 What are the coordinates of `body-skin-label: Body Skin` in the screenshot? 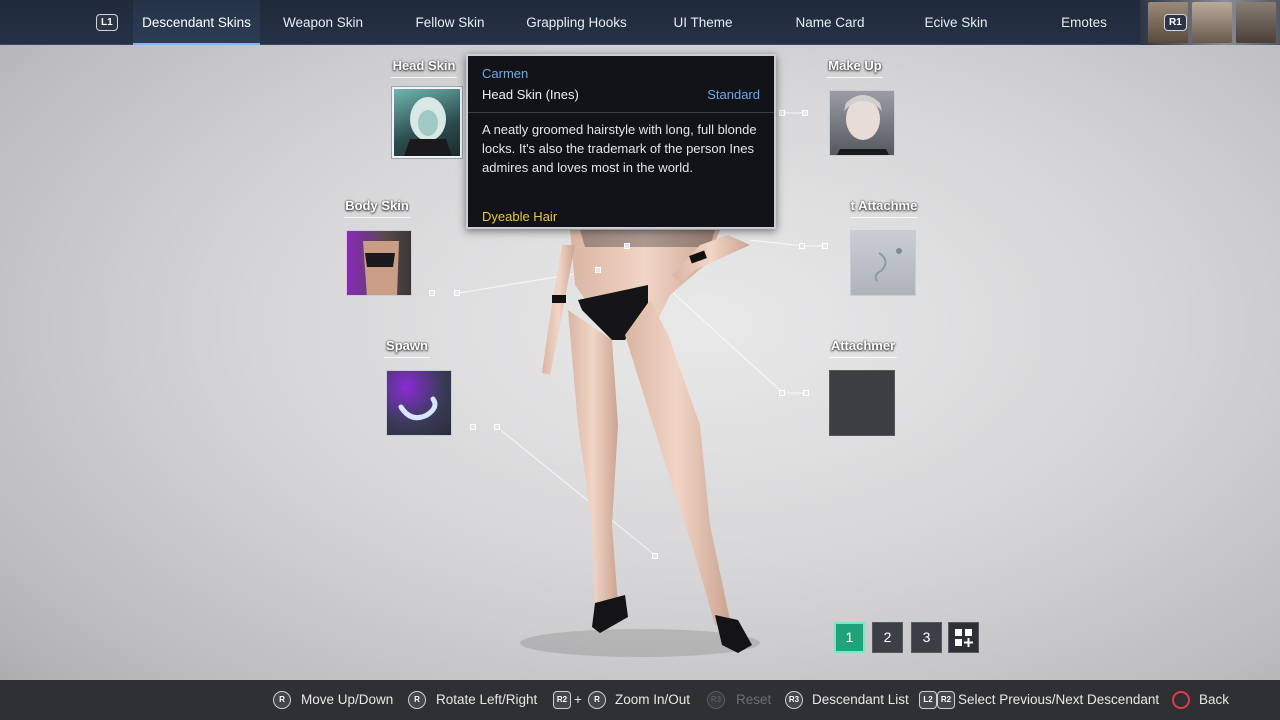 It's located at (377, 208).